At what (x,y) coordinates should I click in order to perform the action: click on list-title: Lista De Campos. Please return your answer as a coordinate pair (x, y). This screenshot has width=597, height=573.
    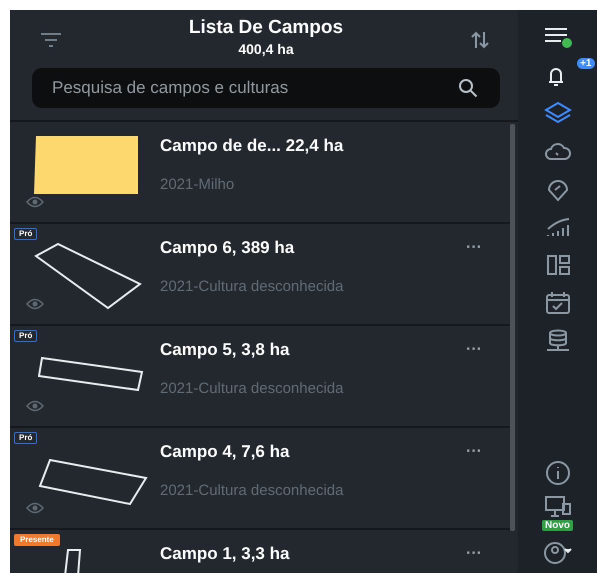
    Looking at the image, I should click on (266, 28).